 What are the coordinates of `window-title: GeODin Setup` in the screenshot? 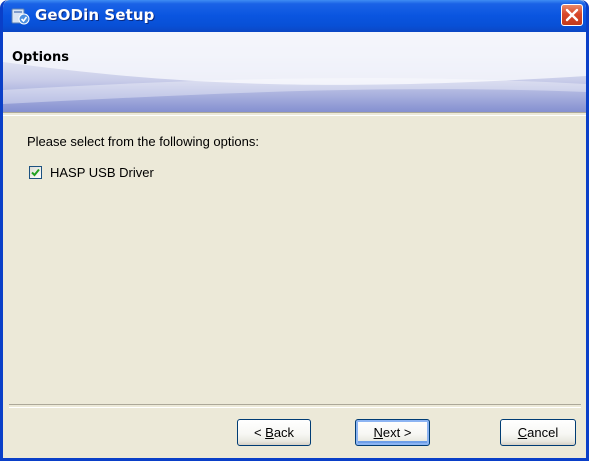 It's located at (95, 15).